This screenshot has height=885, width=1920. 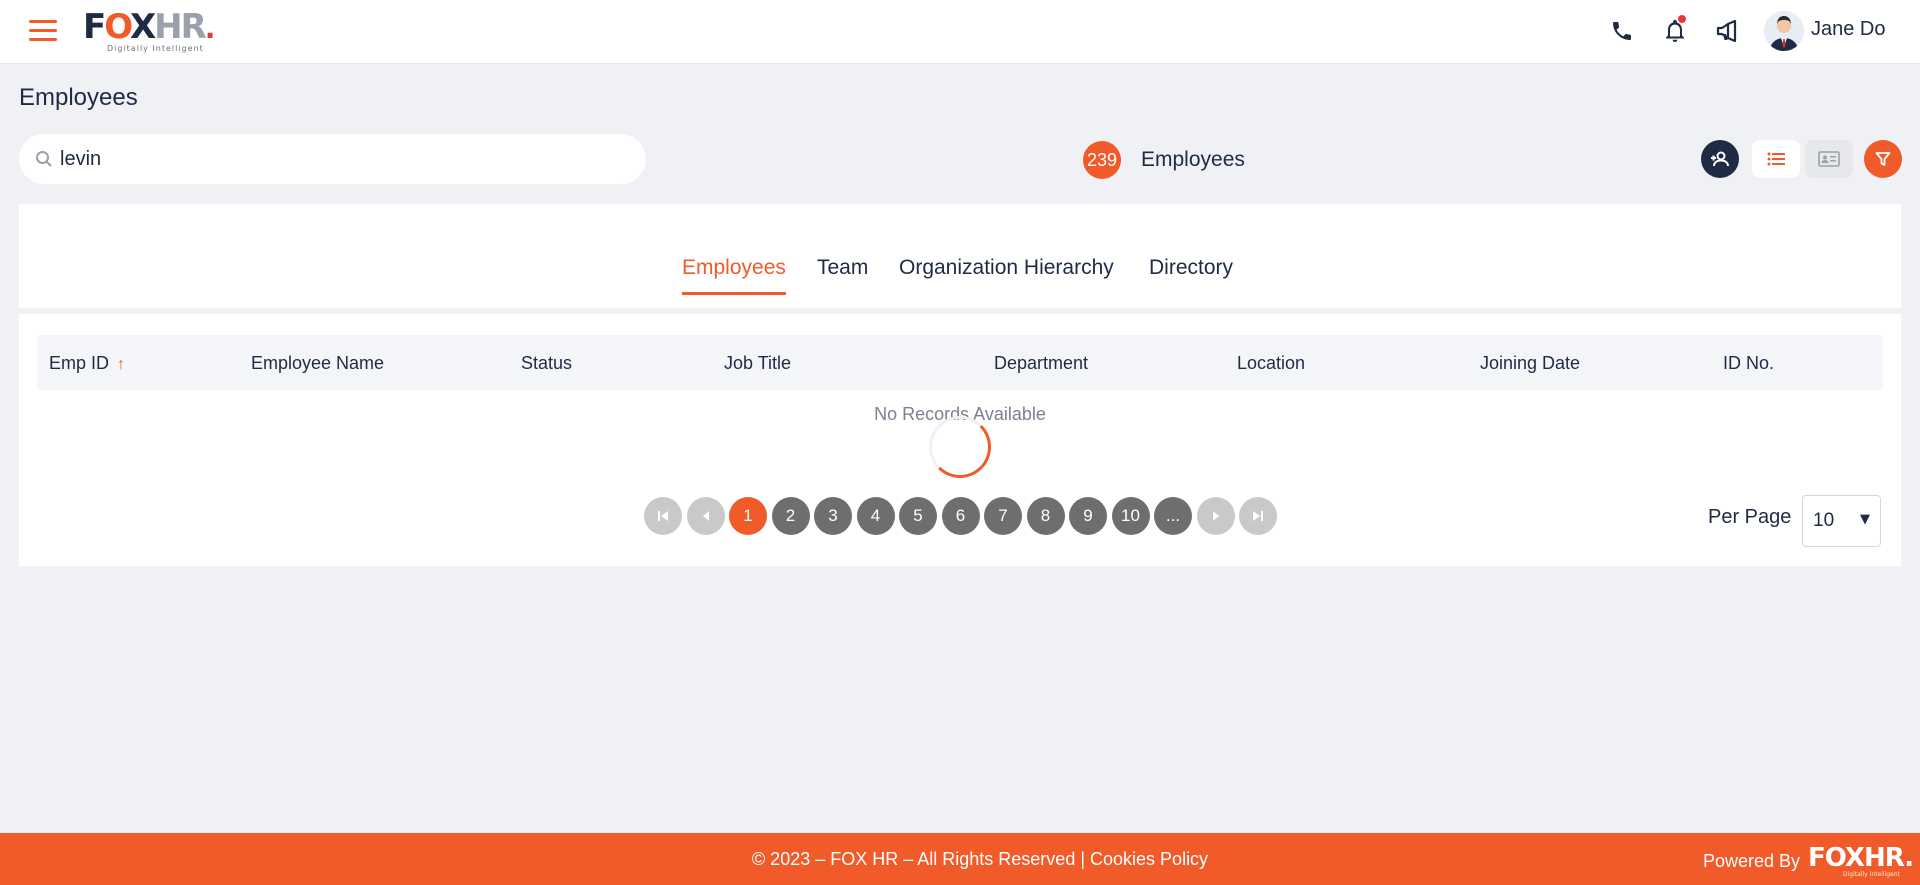 What do you see at coordinates (1622, 31) in the screenshot?
I see `phone-icon` at bounding box center [1622, 31].